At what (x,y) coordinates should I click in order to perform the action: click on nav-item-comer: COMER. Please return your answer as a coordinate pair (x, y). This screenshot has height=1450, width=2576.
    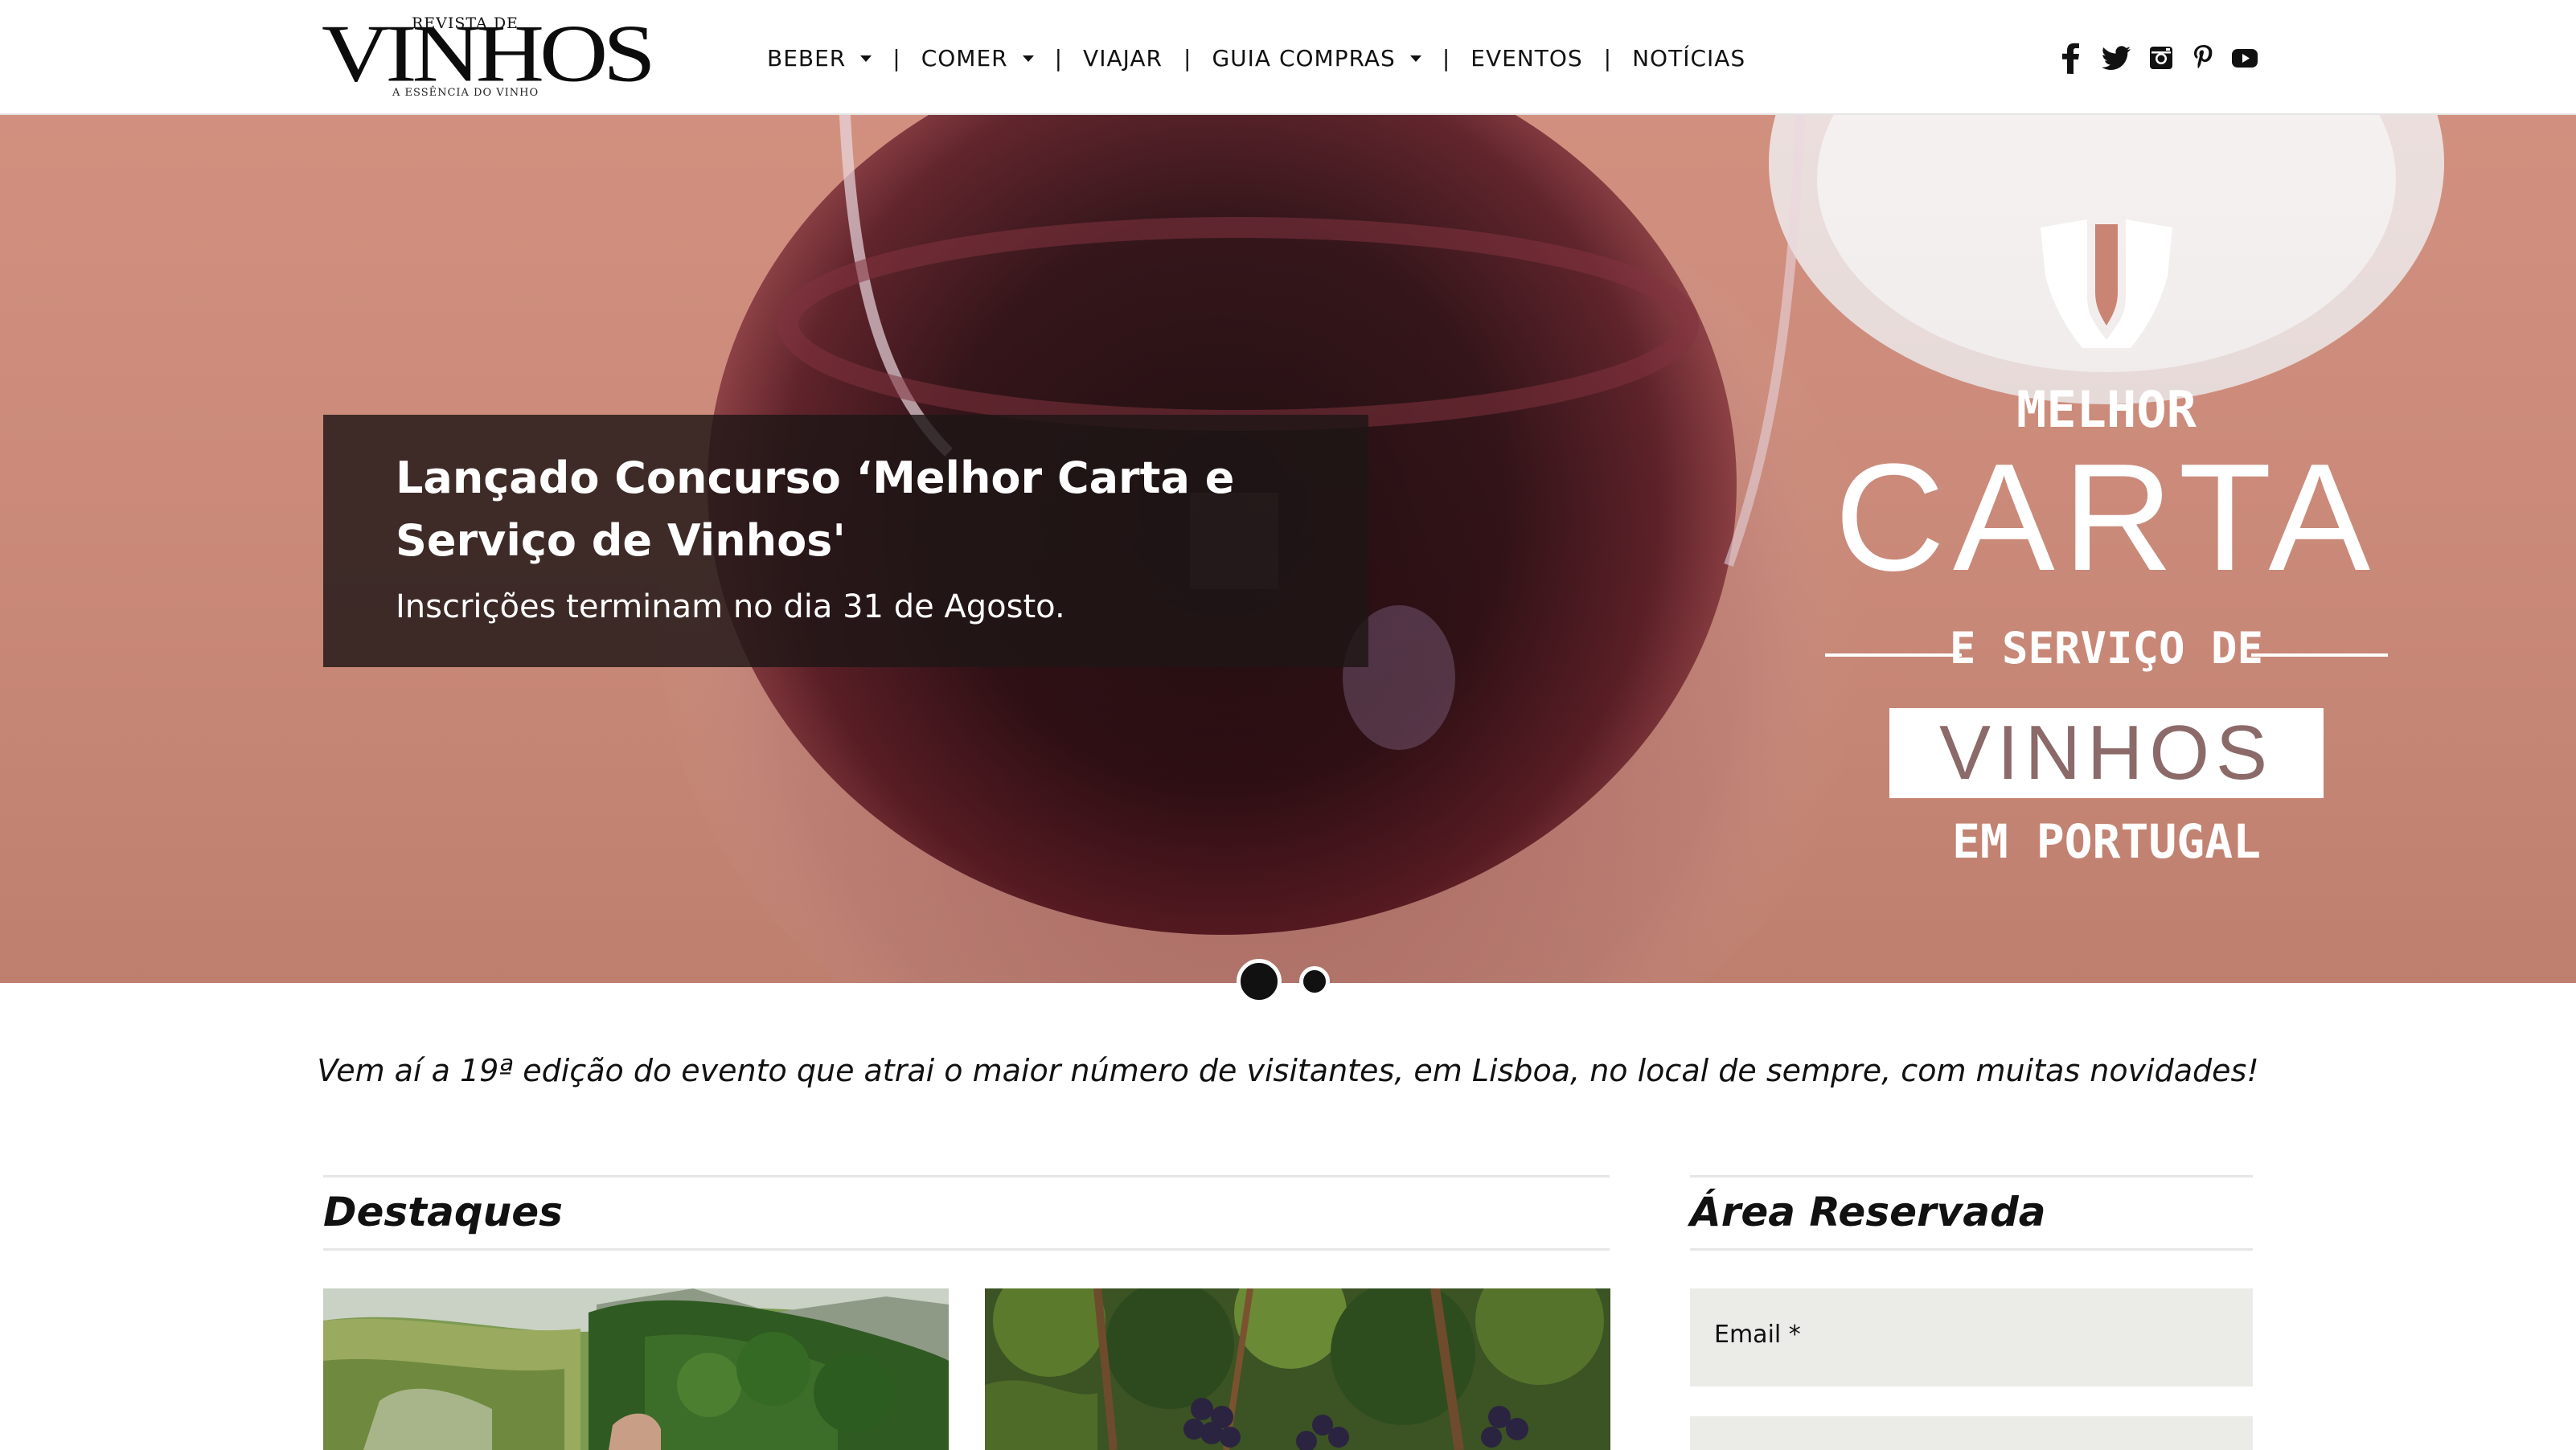
    Looking at the image, I should click on (978, 58).